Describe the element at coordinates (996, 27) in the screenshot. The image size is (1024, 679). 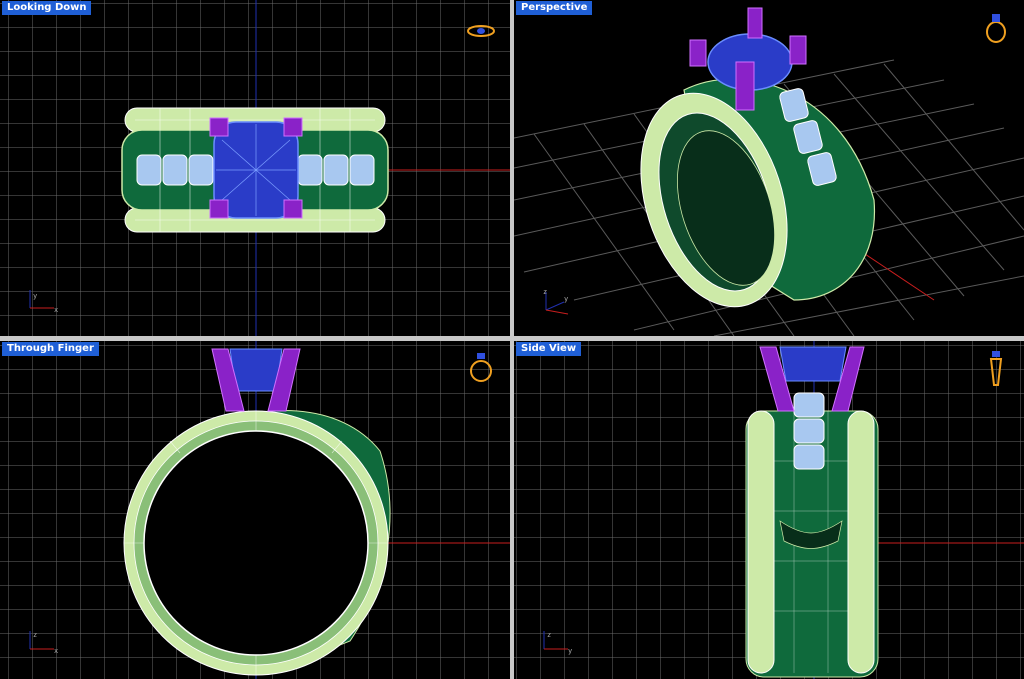
I see `ring-perspective-icon` at that location.